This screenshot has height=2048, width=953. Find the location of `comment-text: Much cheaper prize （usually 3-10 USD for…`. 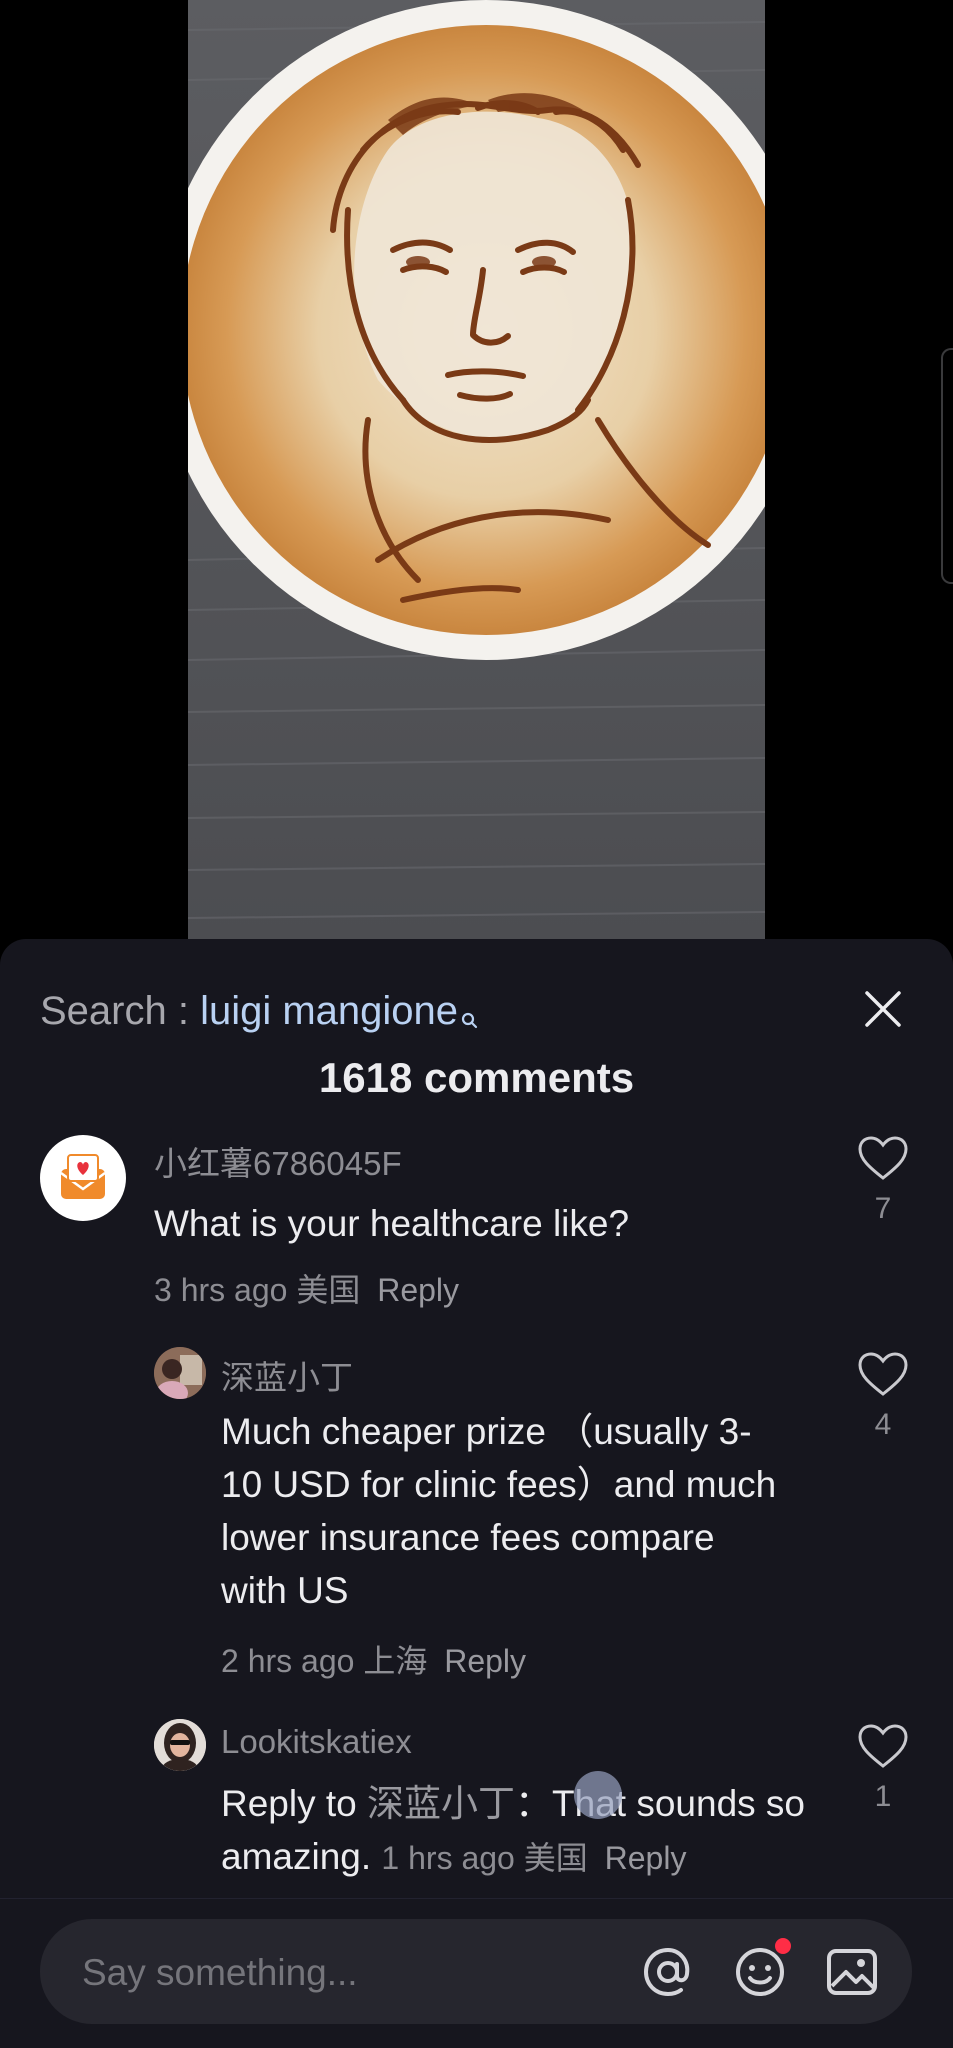

comment-text: Much cheaper prize （usually 3-10 USD for… is located at coordinates (501, 1511).